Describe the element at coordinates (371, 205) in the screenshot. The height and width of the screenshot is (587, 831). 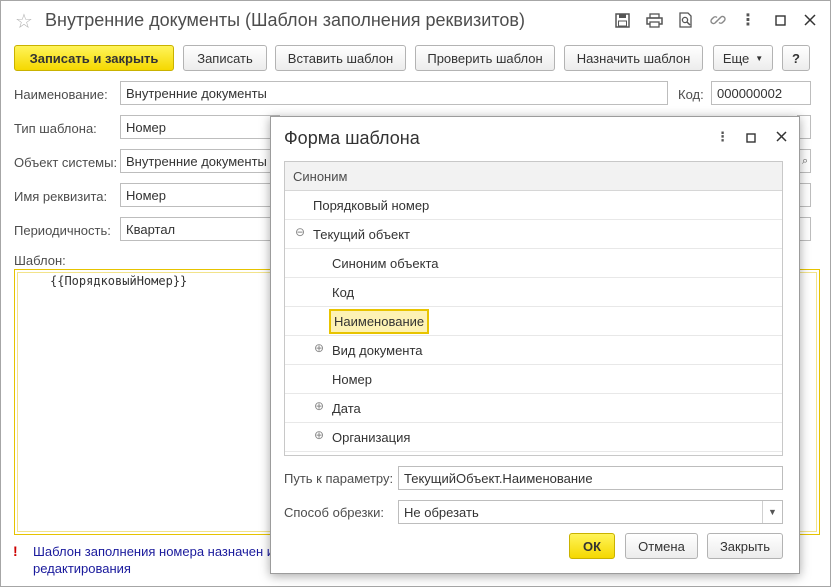
I see `tree-row-label: Порядковый номер` at that location.